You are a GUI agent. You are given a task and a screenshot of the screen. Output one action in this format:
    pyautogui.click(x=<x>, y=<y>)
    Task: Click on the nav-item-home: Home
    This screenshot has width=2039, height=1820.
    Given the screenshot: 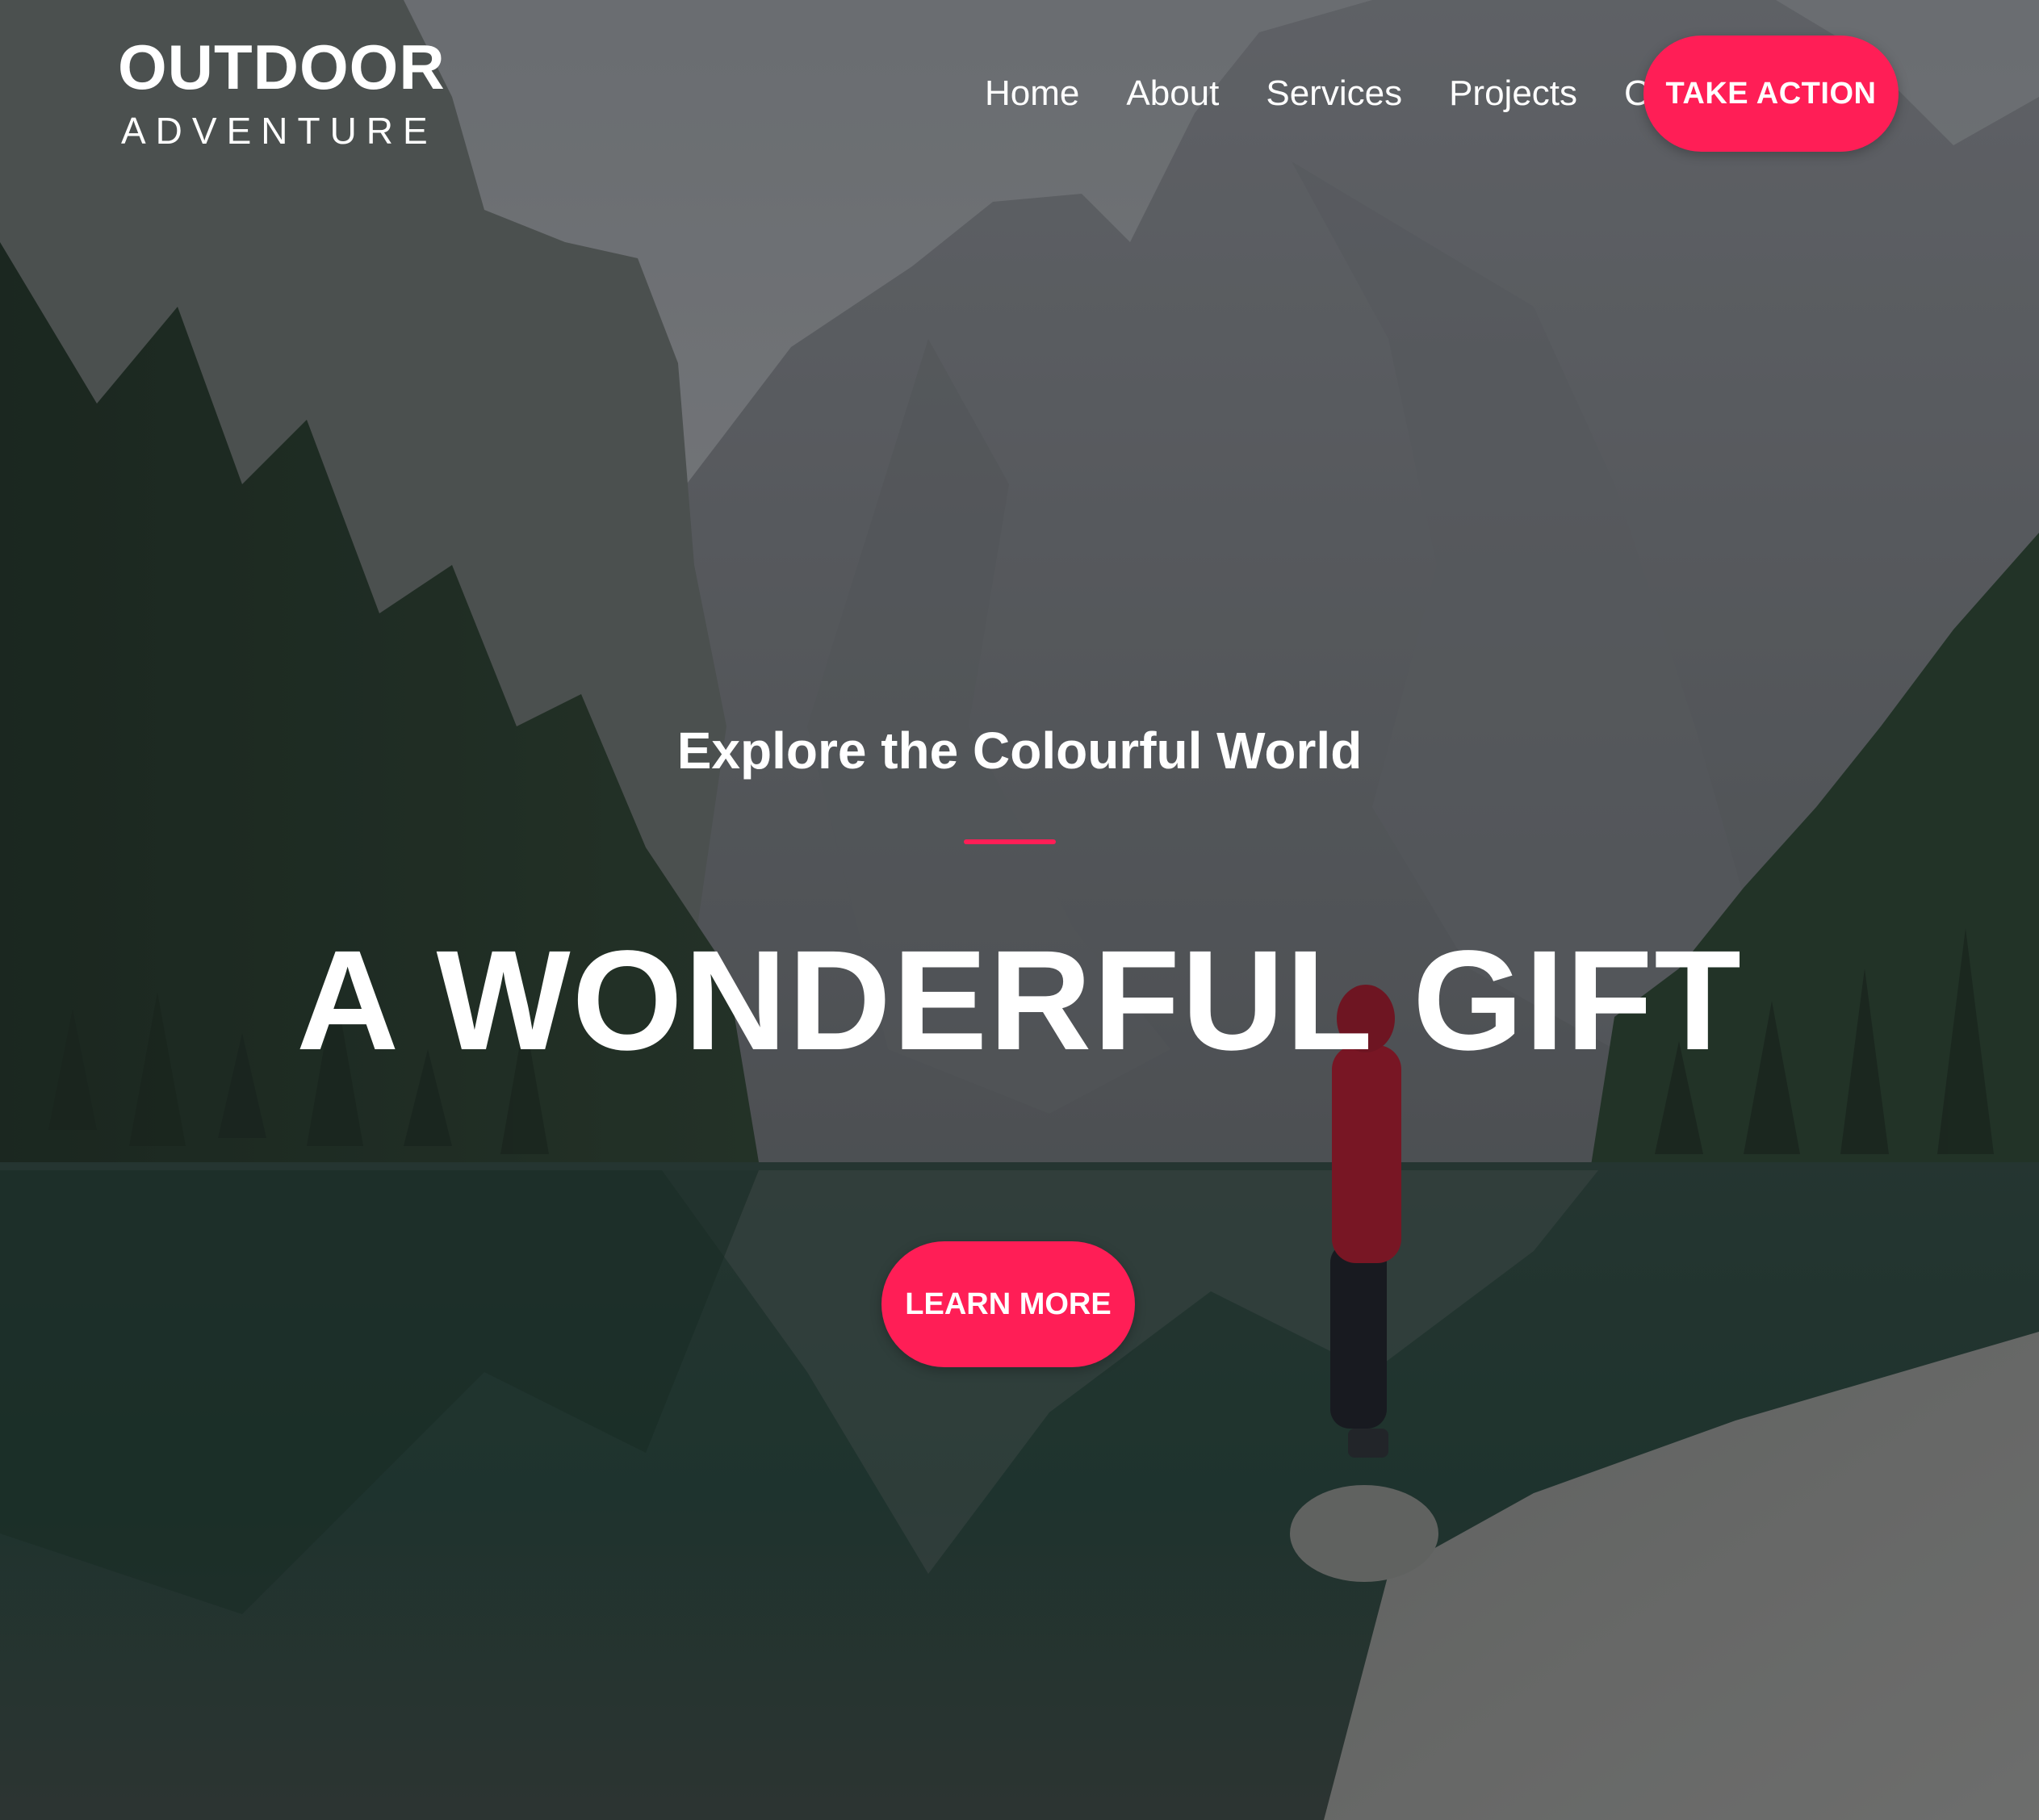 What is the action you would take?
    pyautogui.click(x=1032, y=93)
    